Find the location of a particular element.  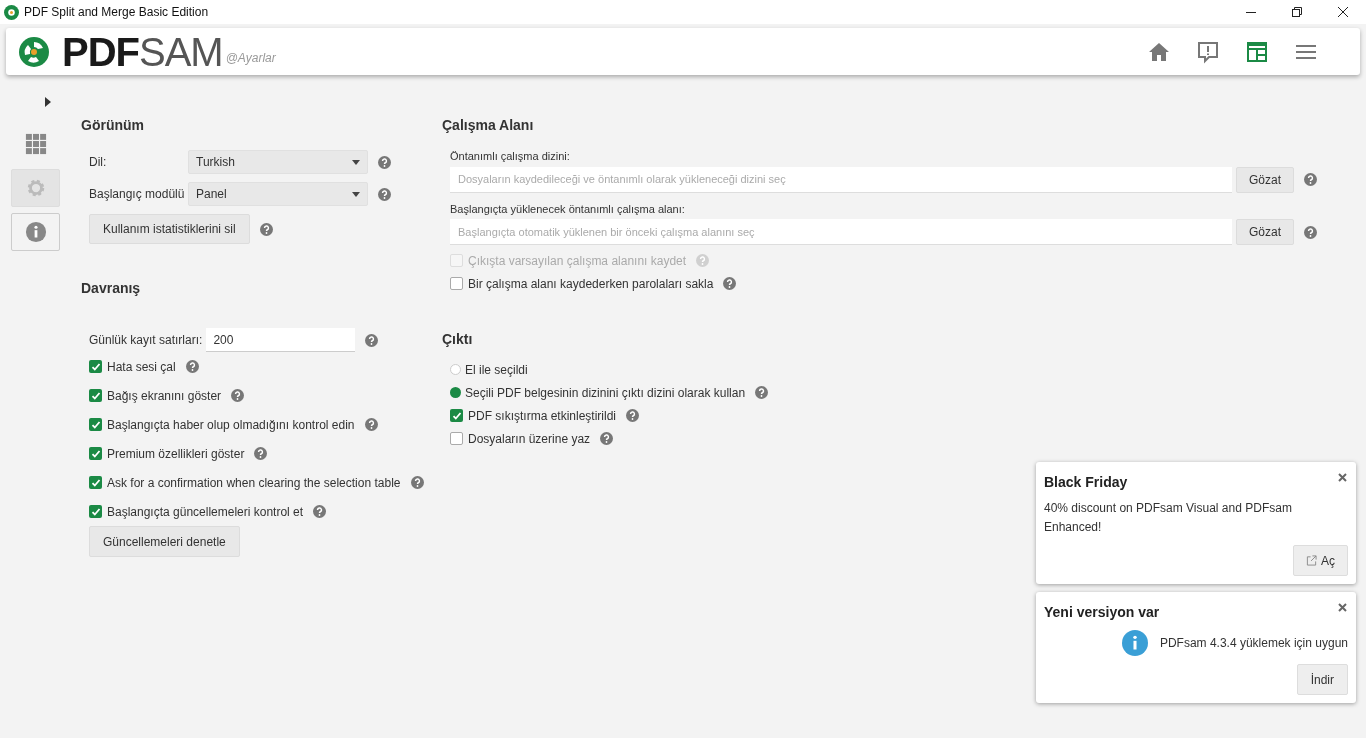

logo-icon is located at coordinates (34, 51).